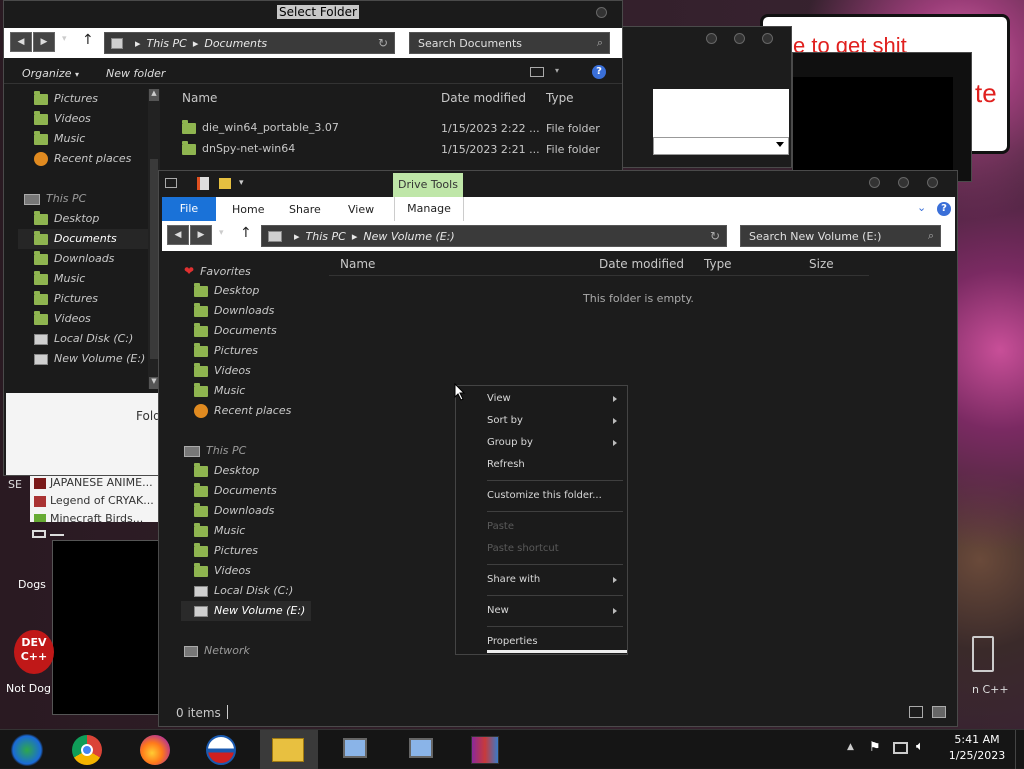 The image size is (1024, 769). Describe the element at coordinates (241, 183) in the screenshot. I see `customize-qat-icon: ▾` at that location.